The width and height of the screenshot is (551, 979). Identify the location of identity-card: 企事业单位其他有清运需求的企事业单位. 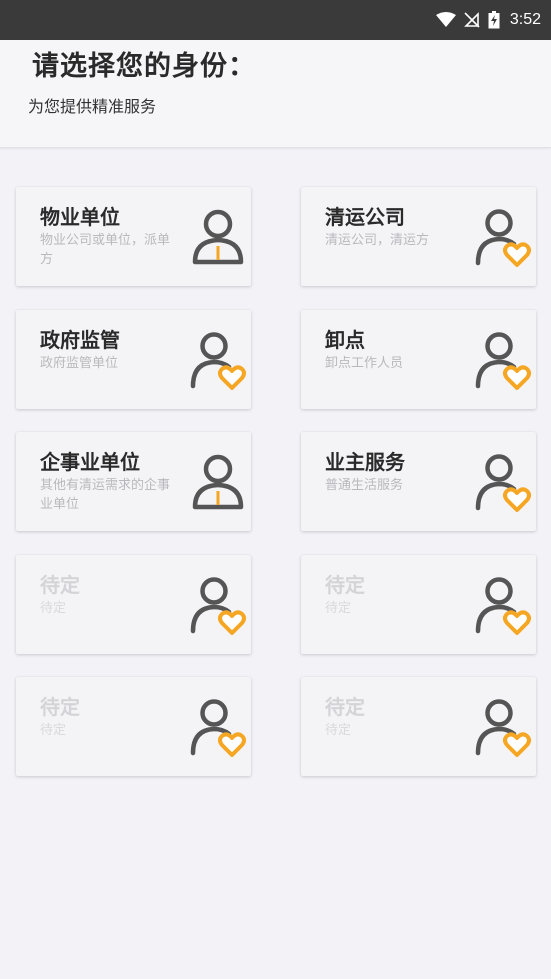
(133, 481).